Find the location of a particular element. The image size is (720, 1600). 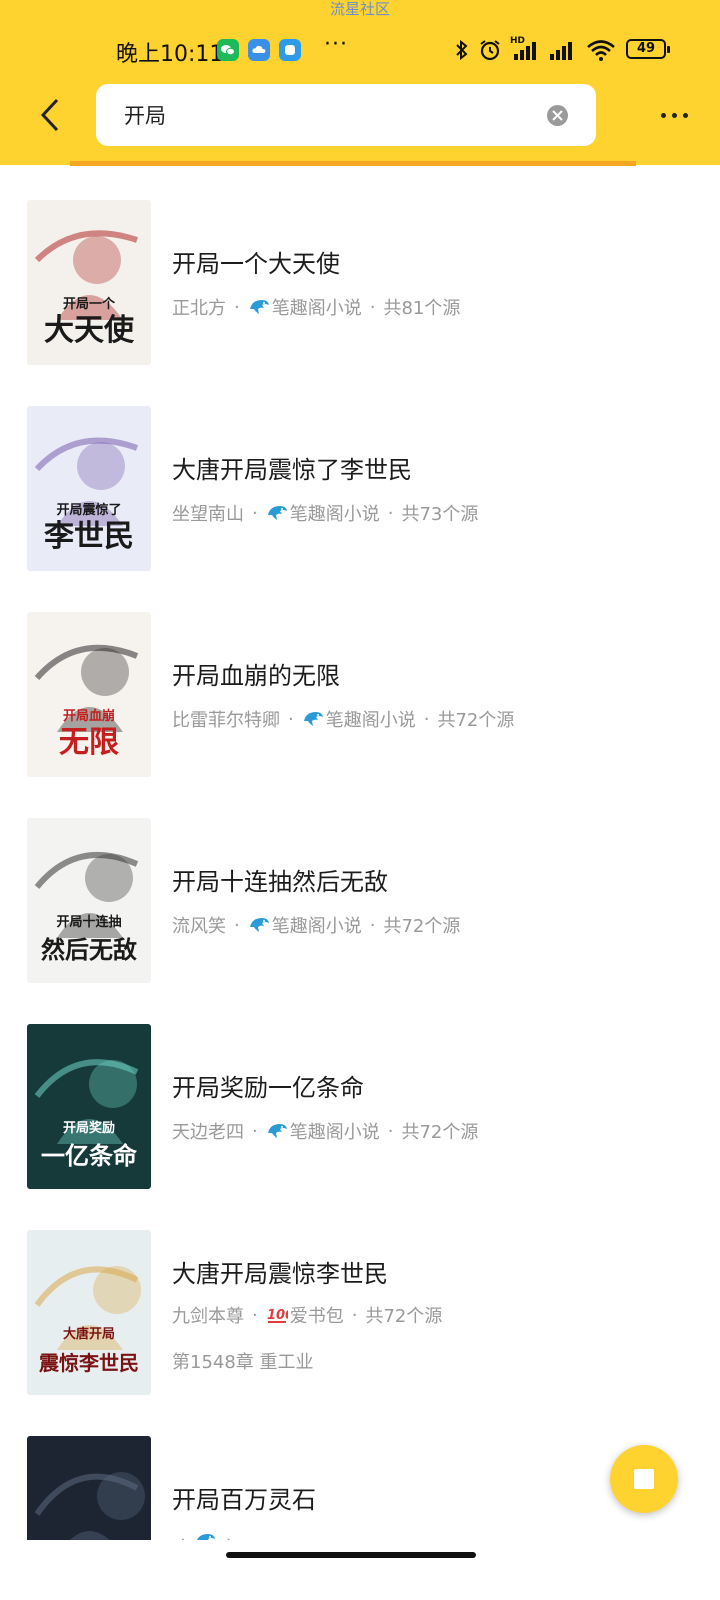

book-source is located at coordinates (206, 1535).